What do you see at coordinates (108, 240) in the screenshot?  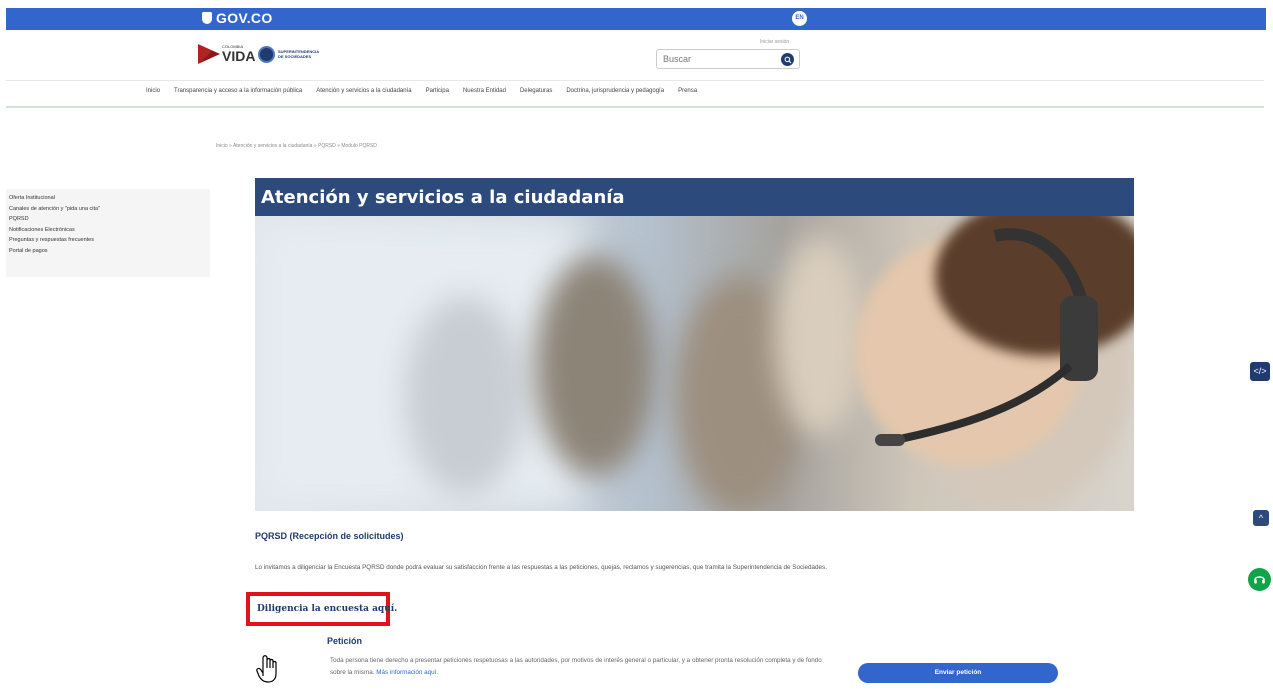 I see `sidebar-item-preguntas: Preguntas y respuestas frecuentes` at bounding box center [108, 240].